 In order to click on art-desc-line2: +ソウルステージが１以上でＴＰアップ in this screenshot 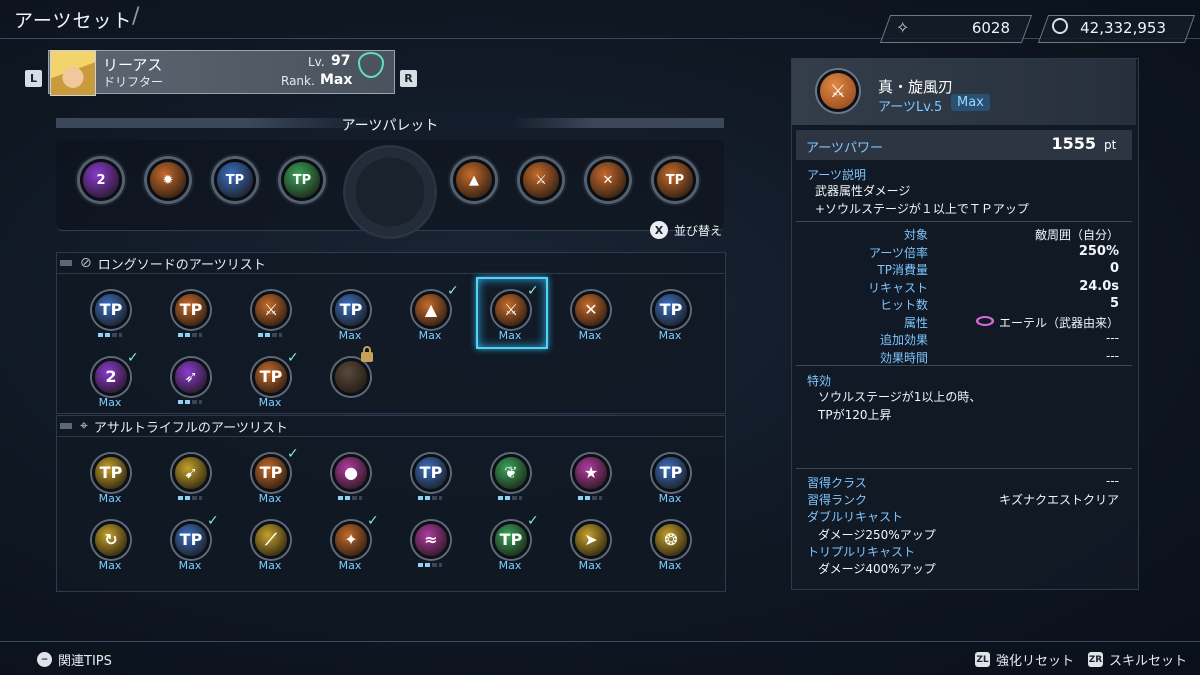, I will do `click(922, 209)`.